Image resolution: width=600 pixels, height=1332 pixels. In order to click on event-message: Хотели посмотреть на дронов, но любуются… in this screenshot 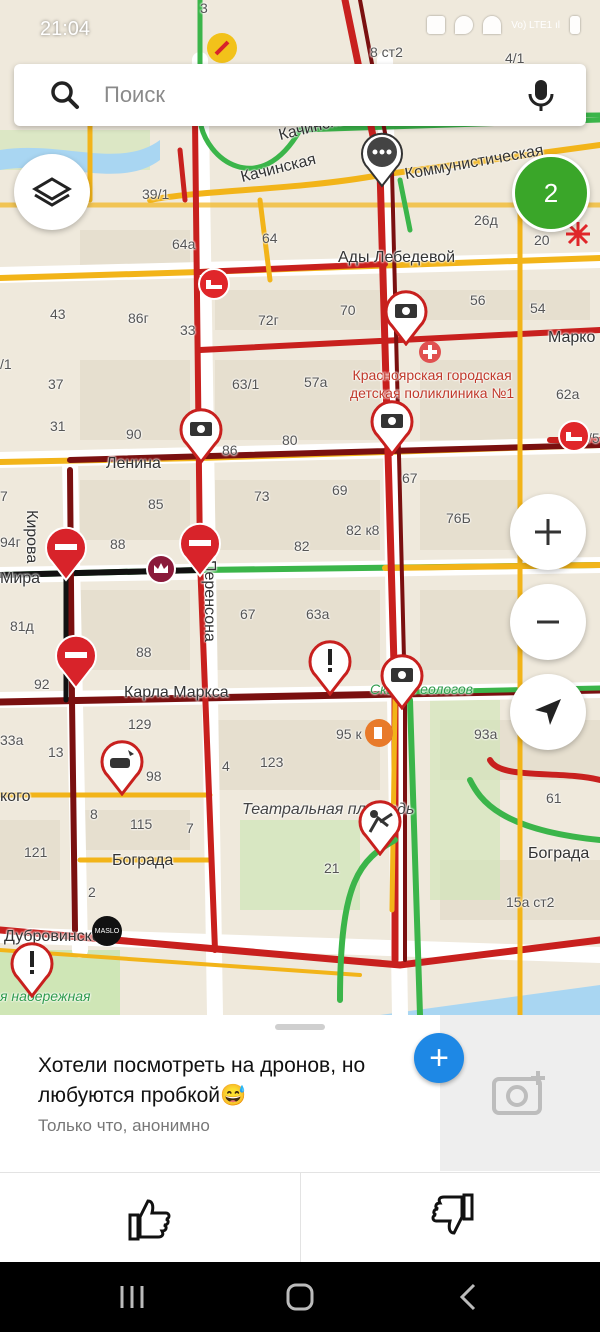, I will do `click(202, 1080)`.